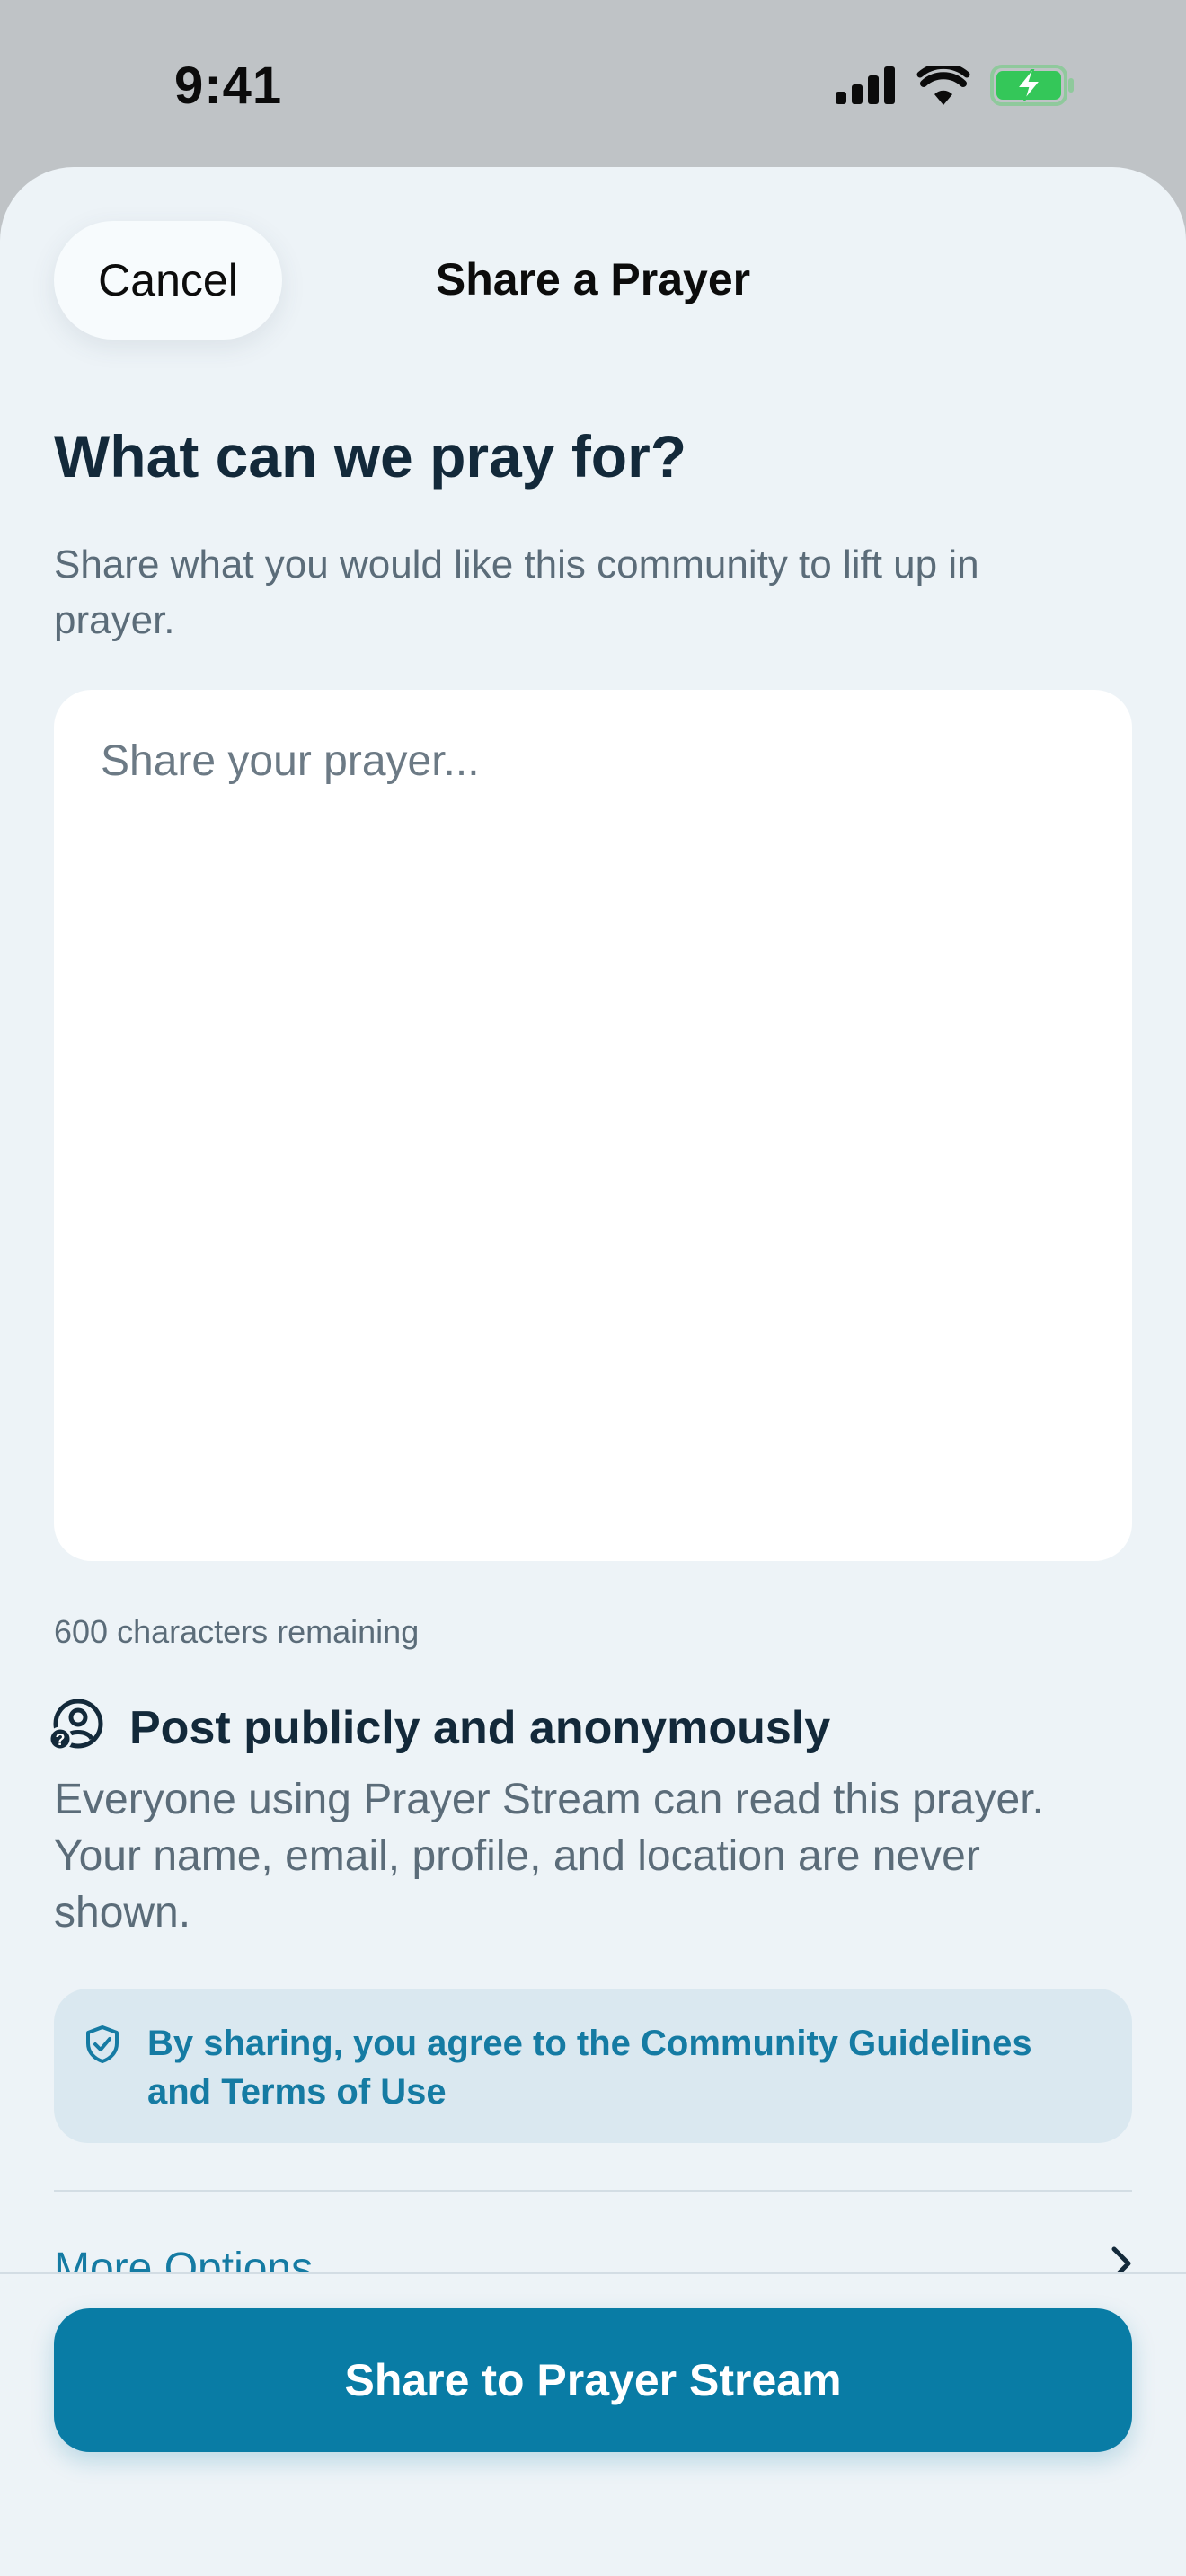  I want to click on cellular-signal-icon, so click(866, 87).